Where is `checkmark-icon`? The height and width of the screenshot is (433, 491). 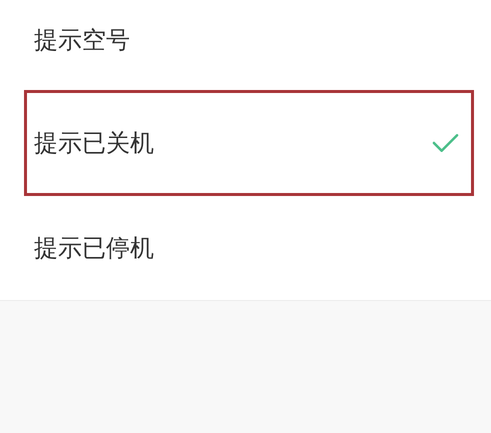 checkmark-icon is located at coordinates (445, 143).